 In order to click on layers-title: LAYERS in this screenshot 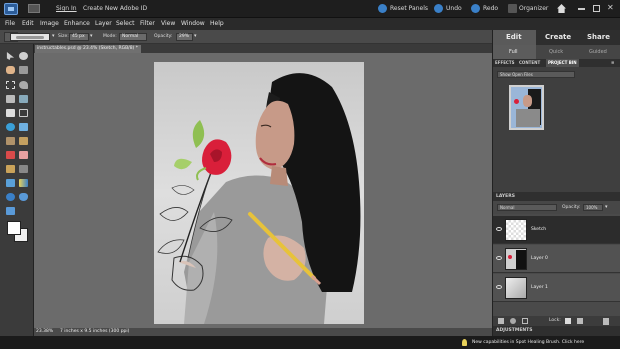, I will do `click(505, 196)`.